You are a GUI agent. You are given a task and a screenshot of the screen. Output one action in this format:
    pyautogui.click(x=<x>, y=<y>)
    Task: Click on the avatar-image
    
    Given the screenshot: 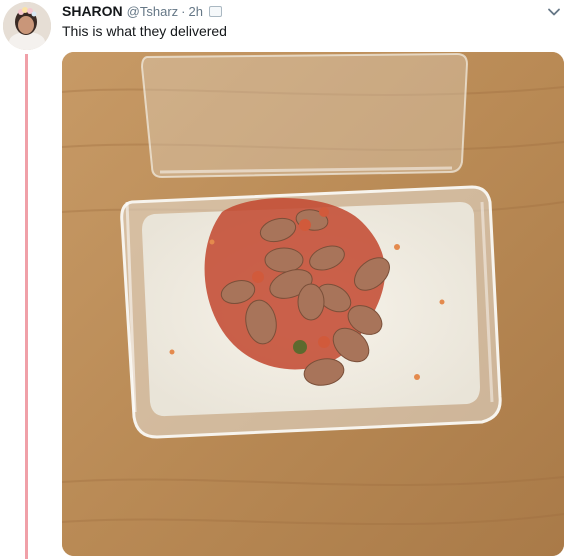 What is the action you would take?
    pyautogui.click(x=27, y=26)
    